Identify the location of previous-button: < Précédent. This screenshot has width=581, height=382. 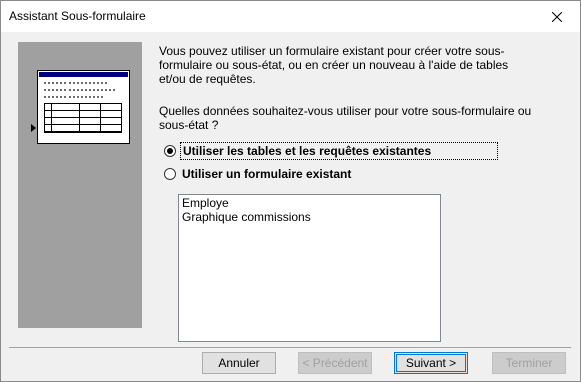
(335, 363).